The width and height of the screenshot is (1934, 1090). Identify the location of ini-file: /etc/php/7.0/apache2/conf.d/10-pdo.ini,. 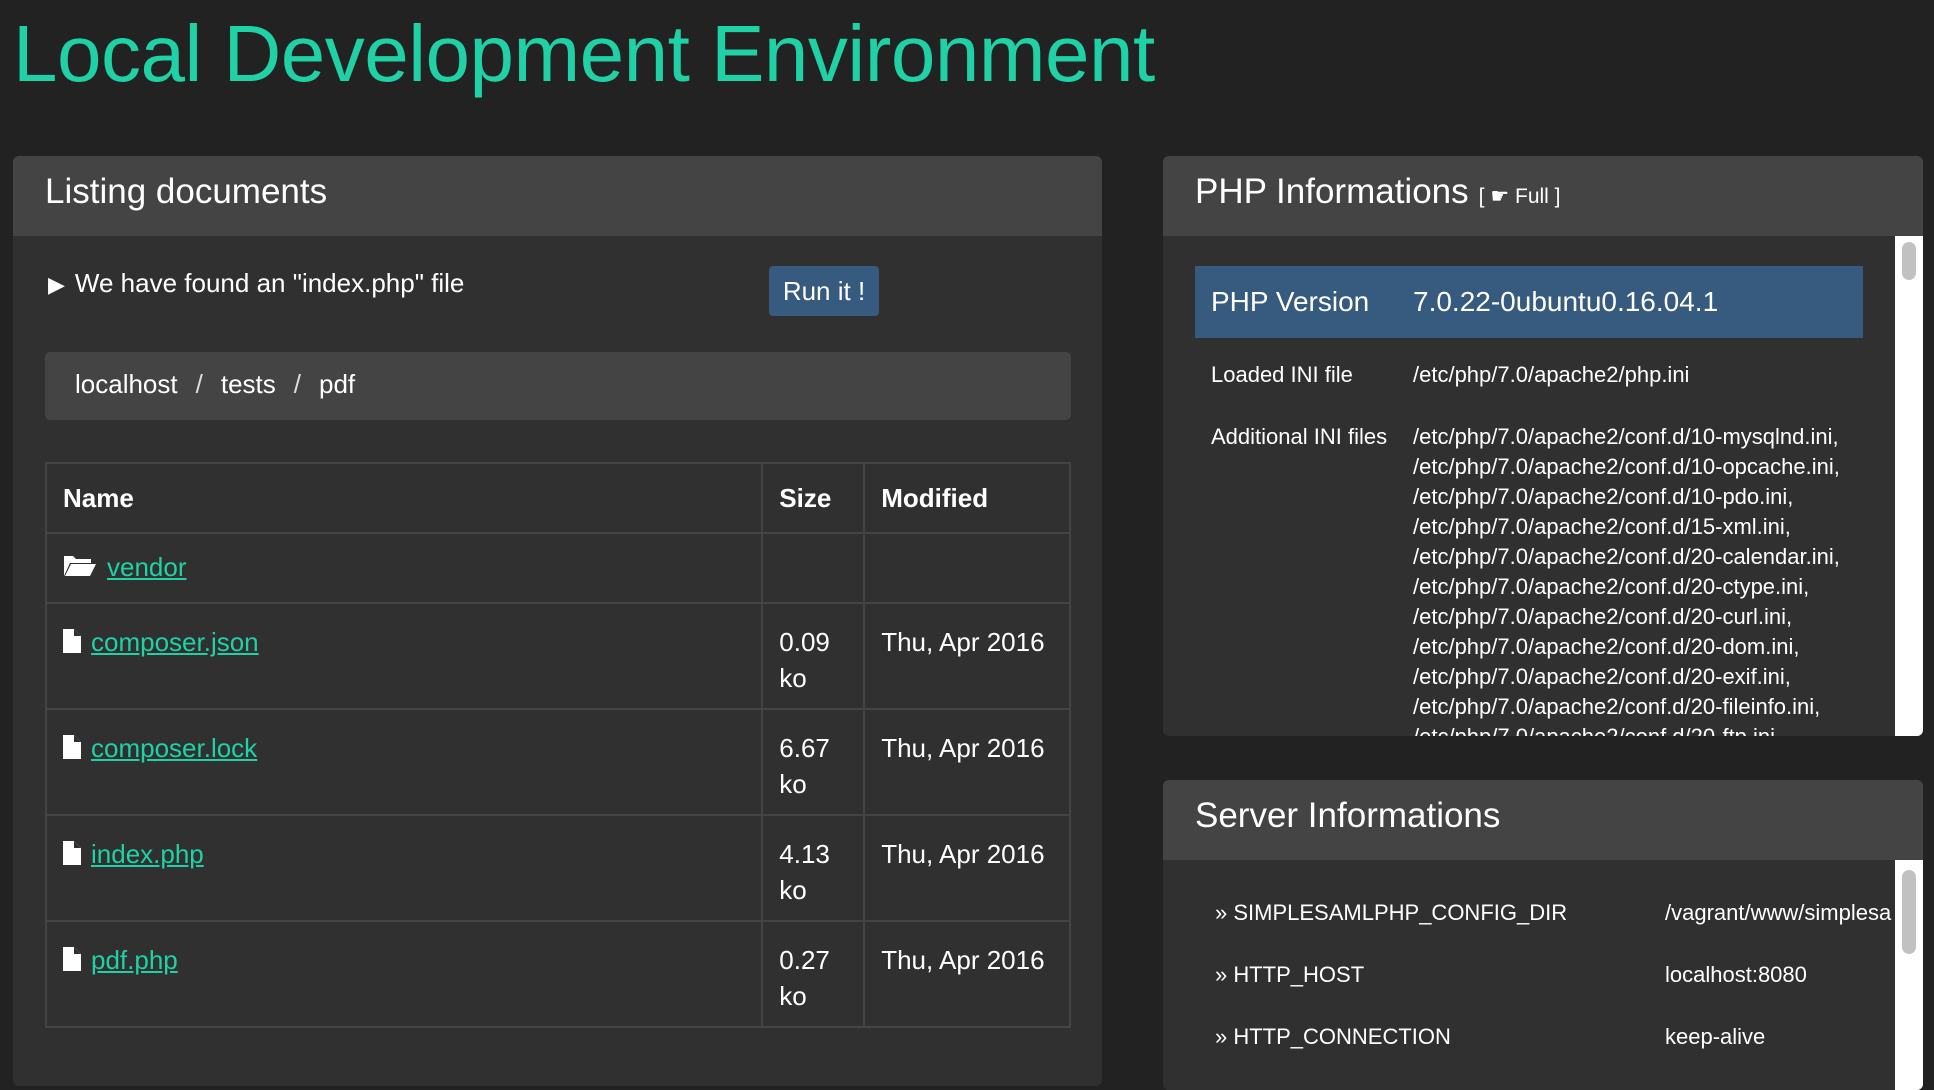
(1603, 496).